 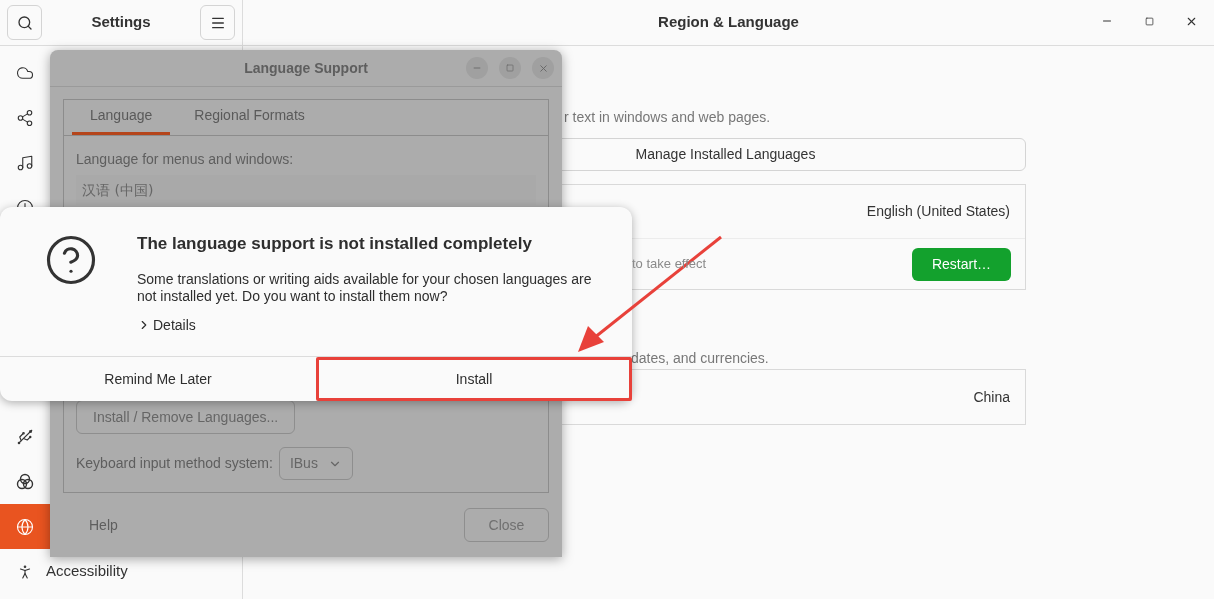 What do you see at coordinates (365, 287) in the screenshot?
I see `dialog-message: Some translations or writing aids available for your chosen languages are not installed yet. Do you want to install them now?` at bounding box center [365, 287].